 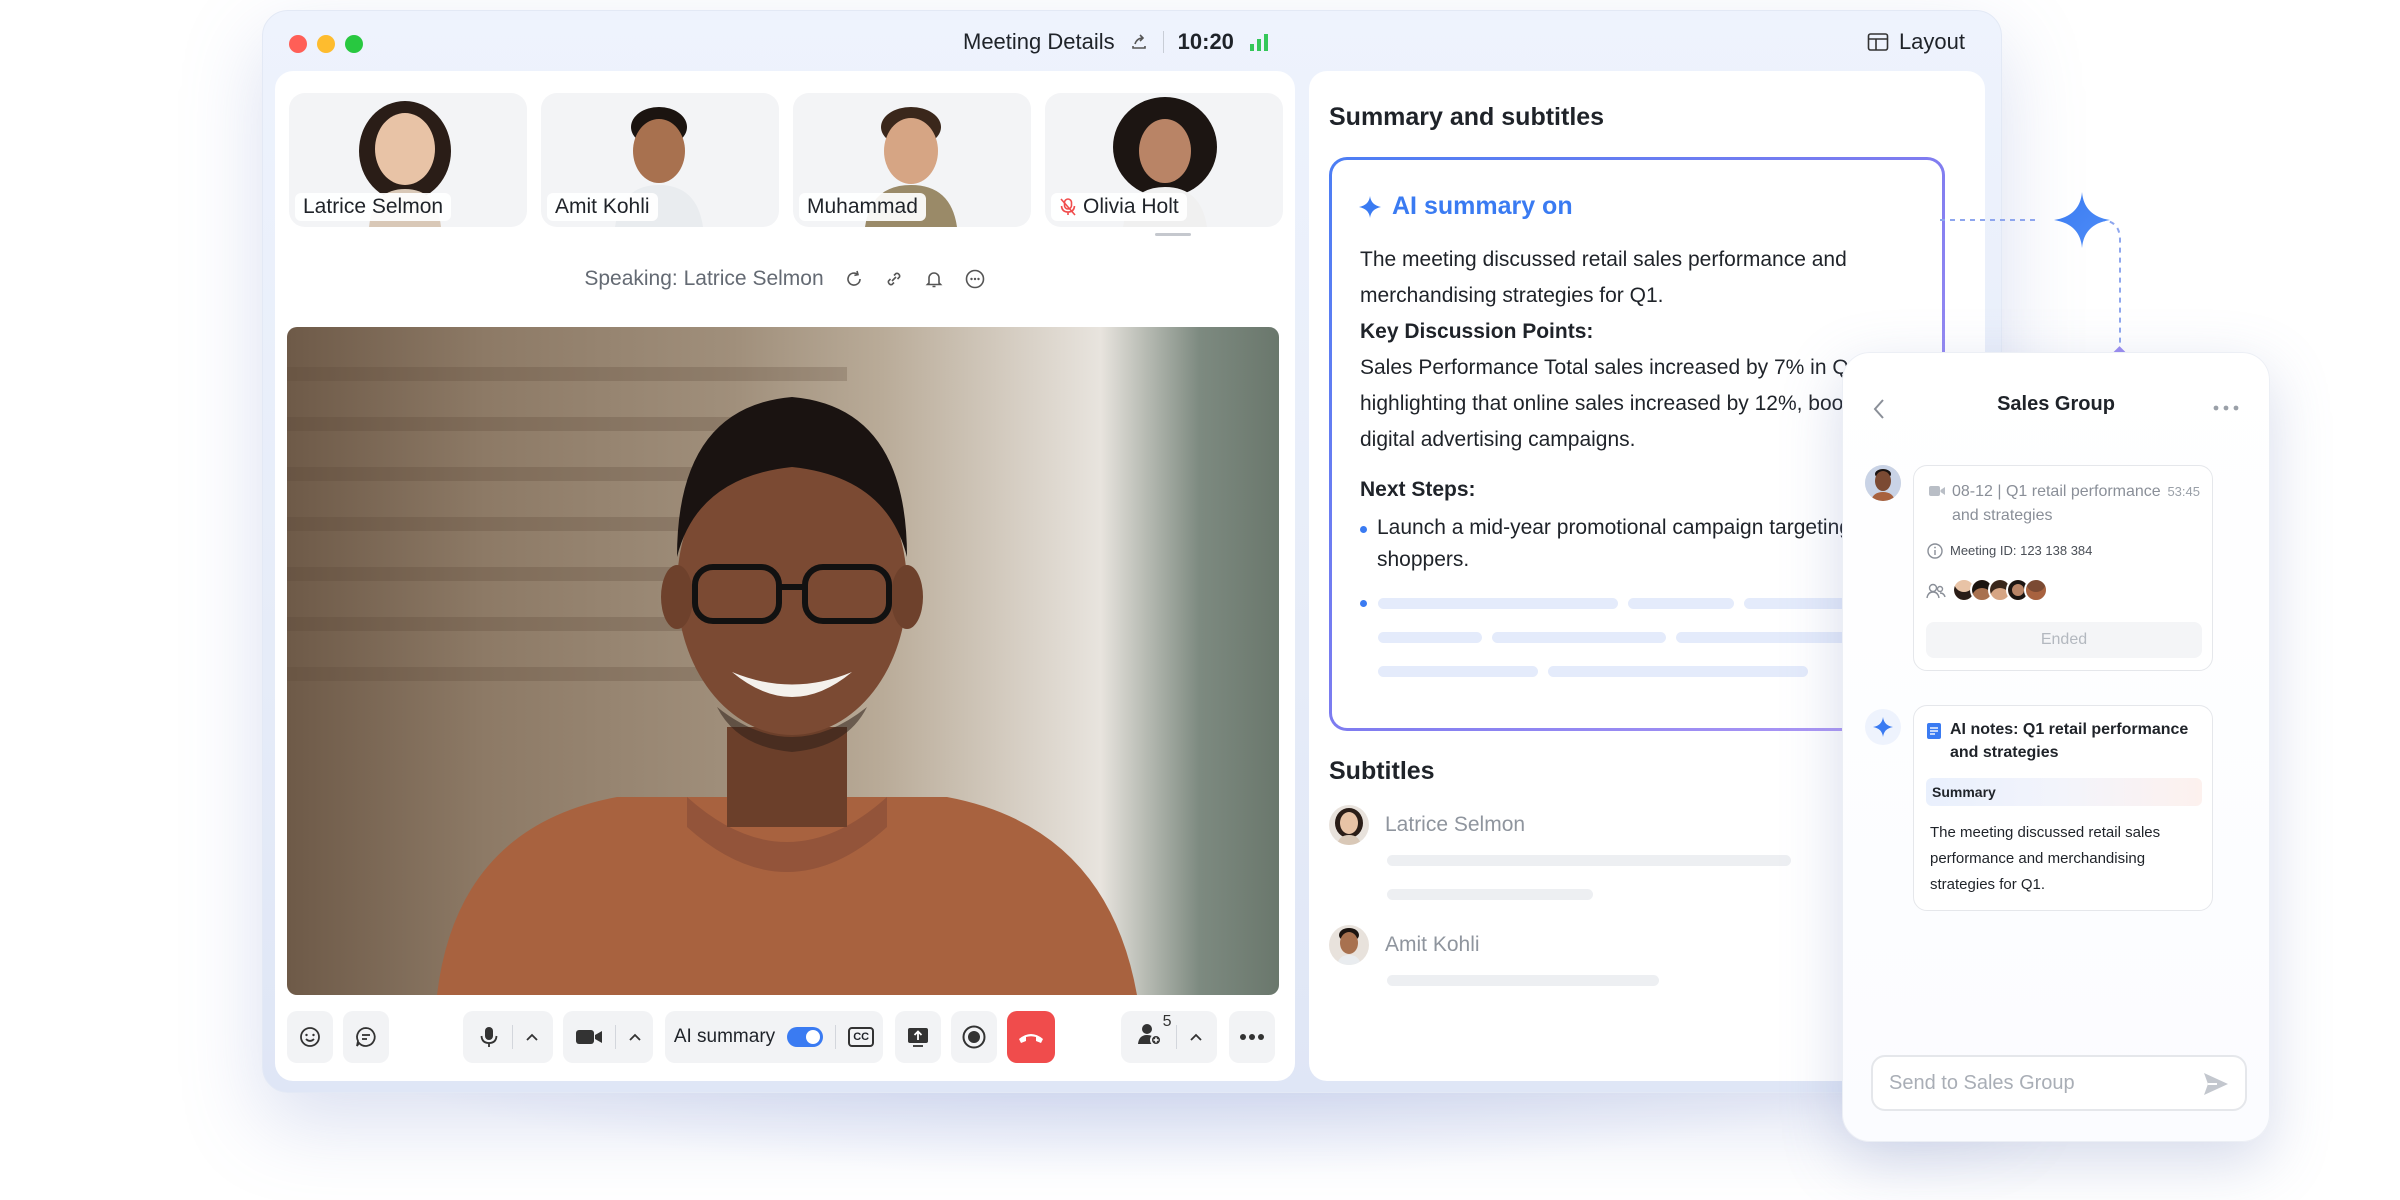 I want to click on participant-name: Latrice Selmon, so click(x=373, y=206).